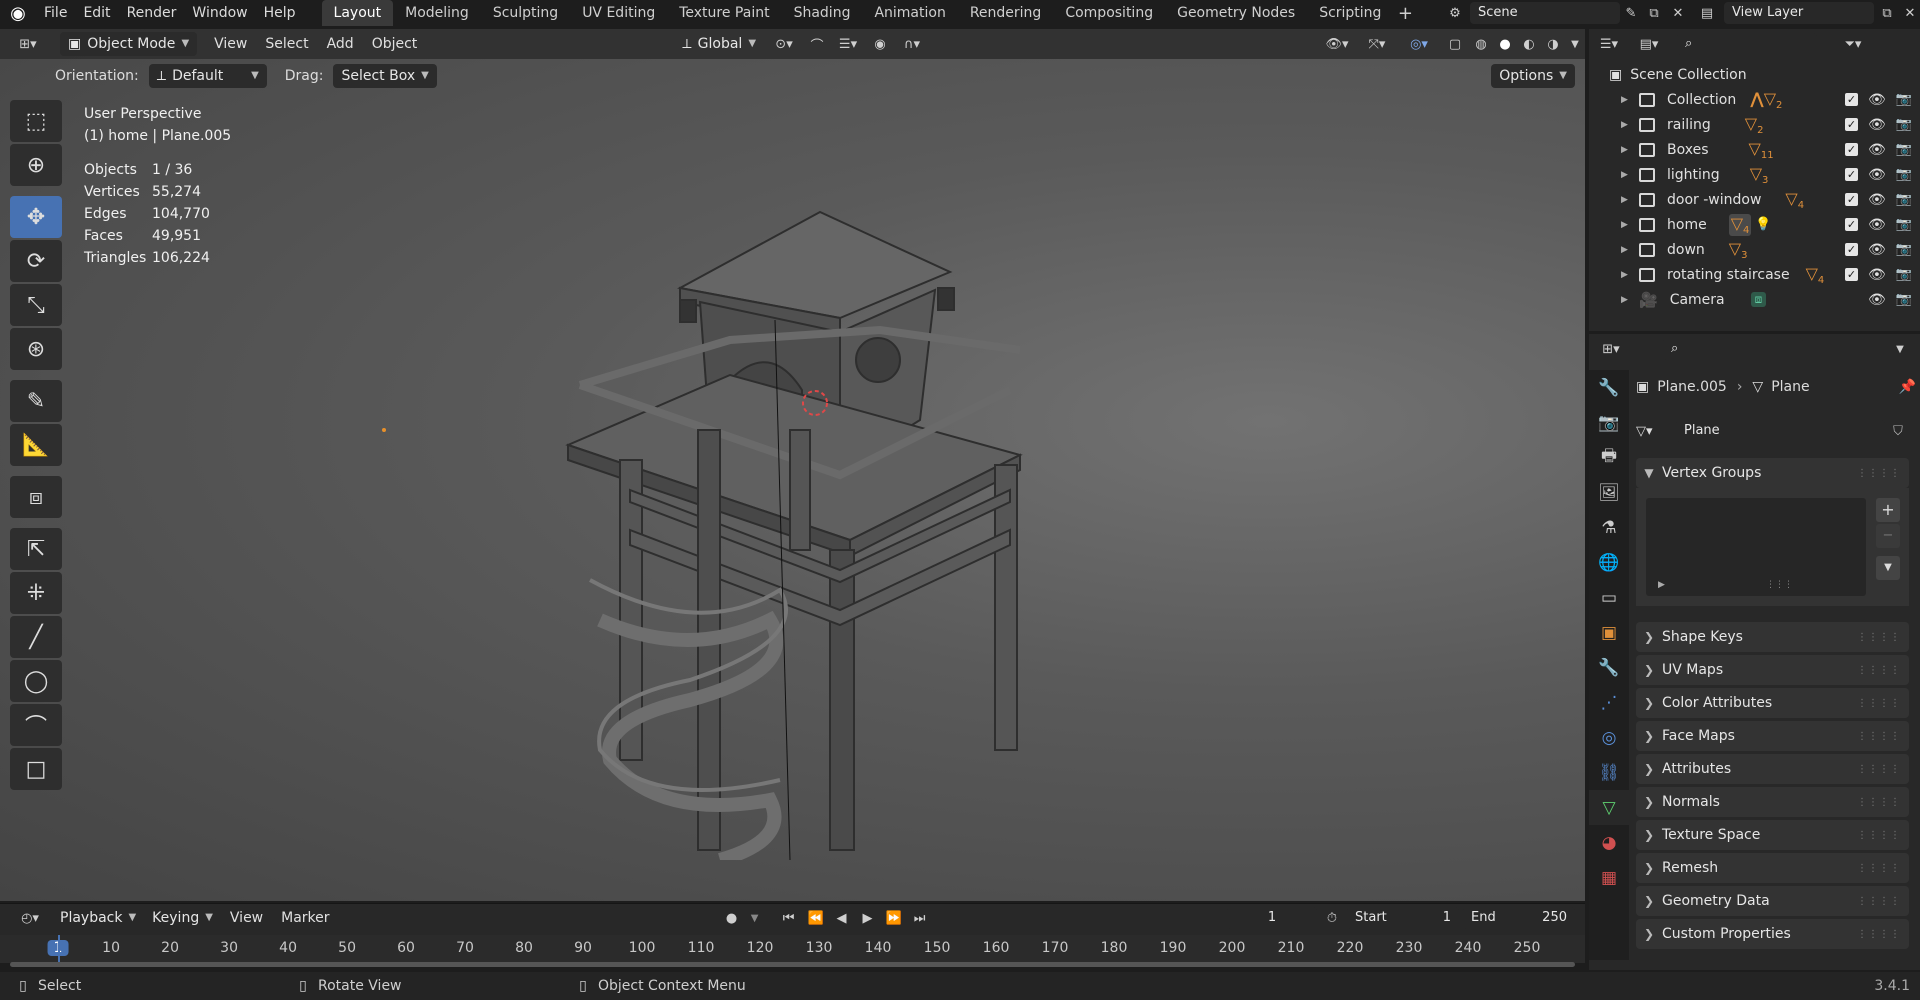 Image resolution: width=1920 pixels, height=1000 pixels. I want to click on tab-compositing: Compositing, so click(1109, 13).